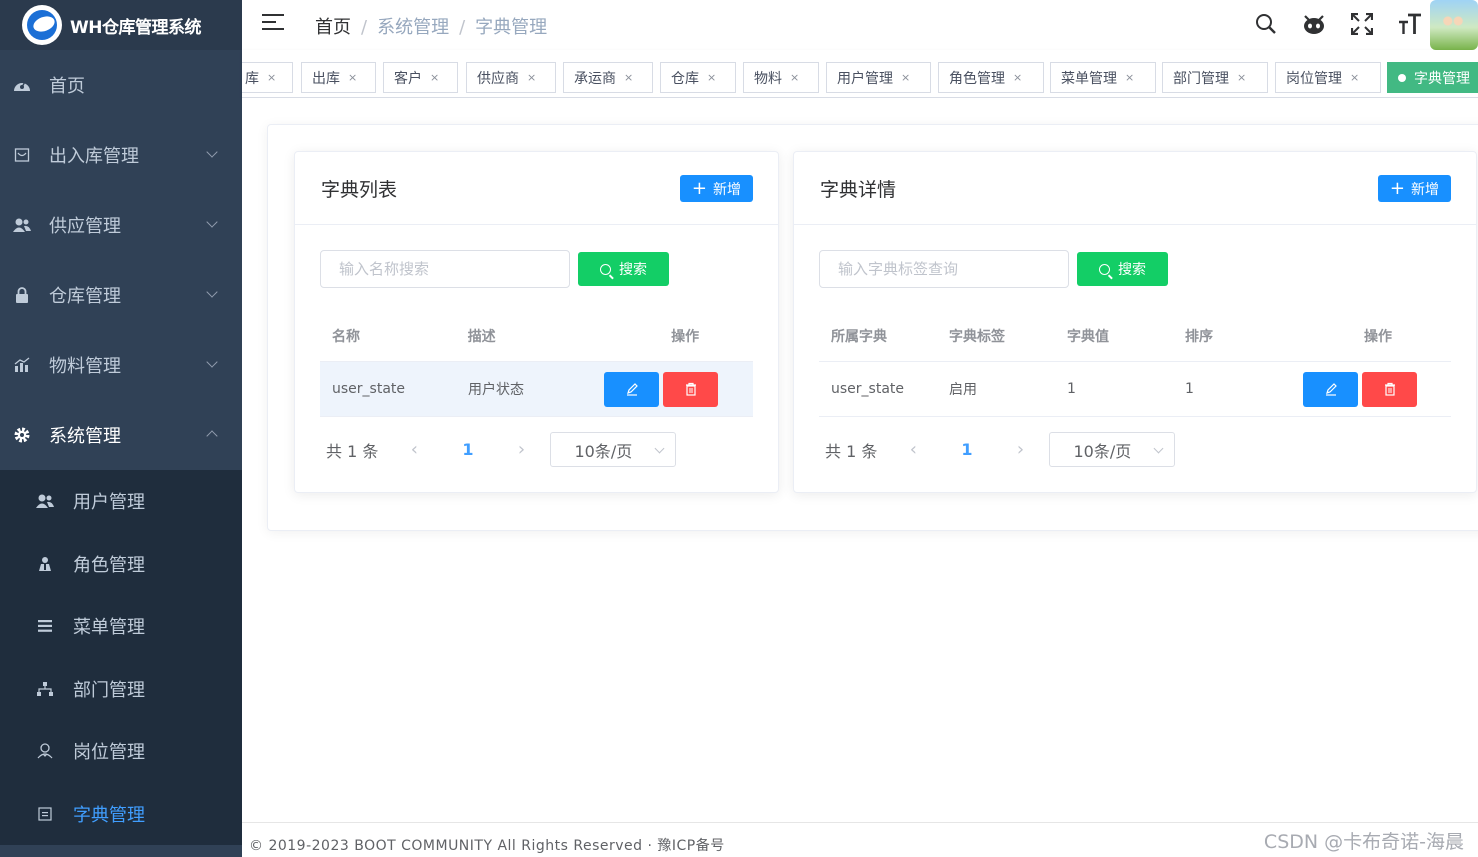 The height and width of the screenshot is (857, 1478). Describe the element at coordinates (878, 77) in the screenshot. I see `tag-users: 用户管理 ×` at that location.